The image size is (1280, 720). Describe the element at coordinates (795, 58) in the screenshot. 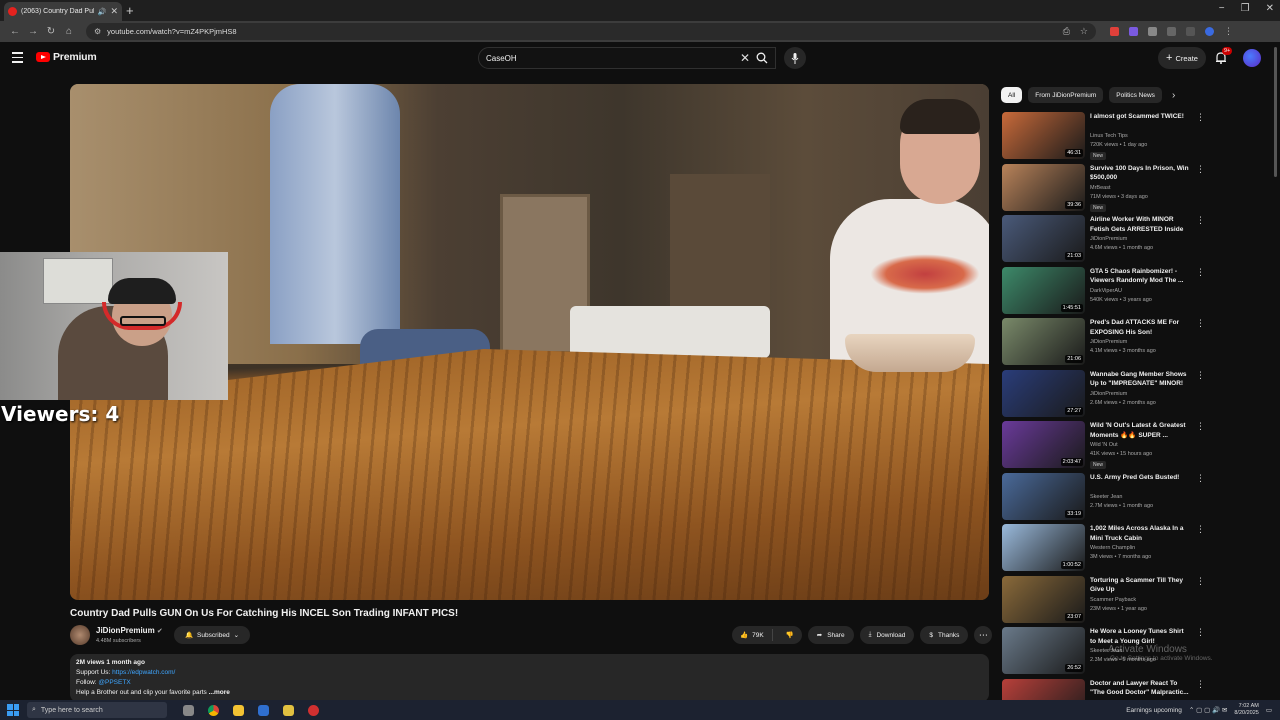

I see `voice-search-button` at that location.